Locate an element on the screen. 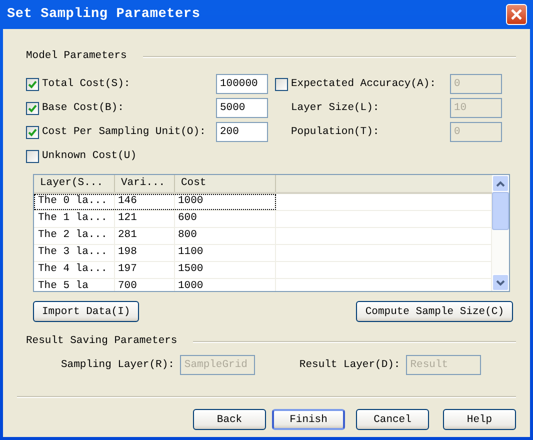 Image resolution: width=533 pixels, height=440 pixels. action-button: Import Data(I) is located at coordinates (86, 311).